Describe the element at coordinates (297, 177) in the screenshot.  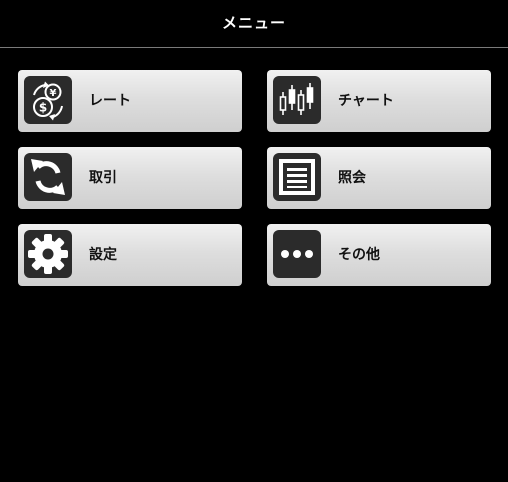
I see `document-list-icon` at that location.